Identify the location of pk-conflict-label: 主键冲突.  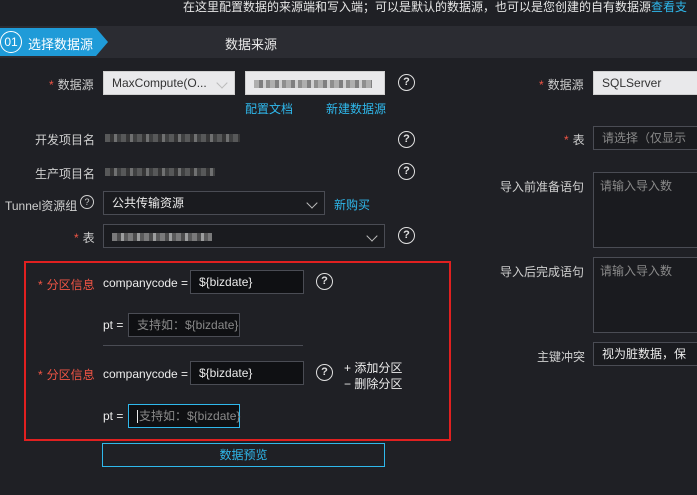
(561, 357).